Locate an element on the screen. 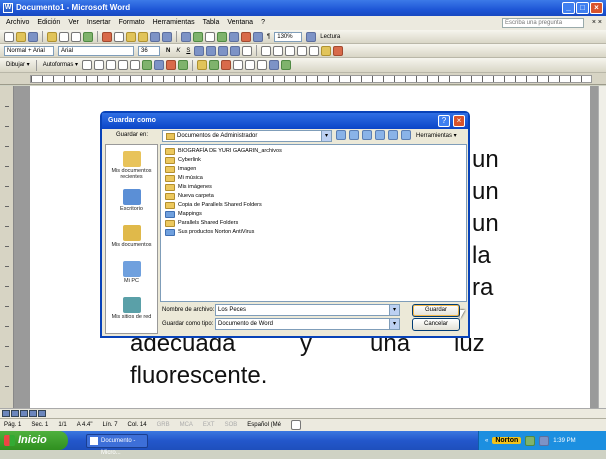  back-icon is located at coordinates (341, 135).